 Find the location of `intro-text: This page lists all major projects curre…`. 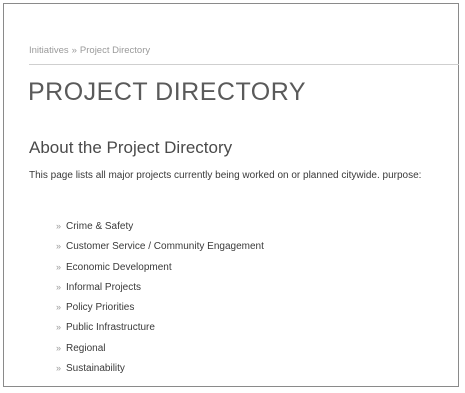

intro-text: This page lists all major projects curre… is located at coordinates (225, 175).